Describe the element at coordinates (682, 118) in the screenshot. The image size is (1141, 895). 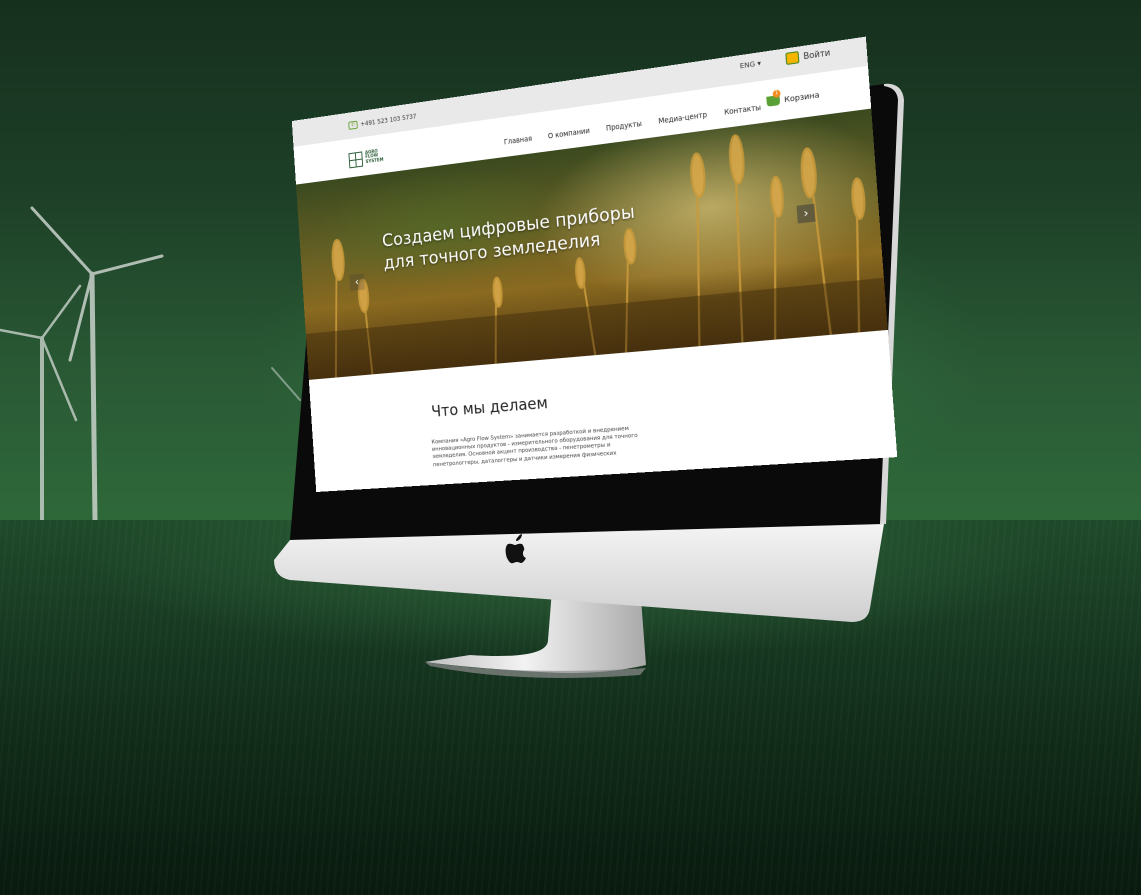
I see `nav-item-media: Медиа-центр` at that location.